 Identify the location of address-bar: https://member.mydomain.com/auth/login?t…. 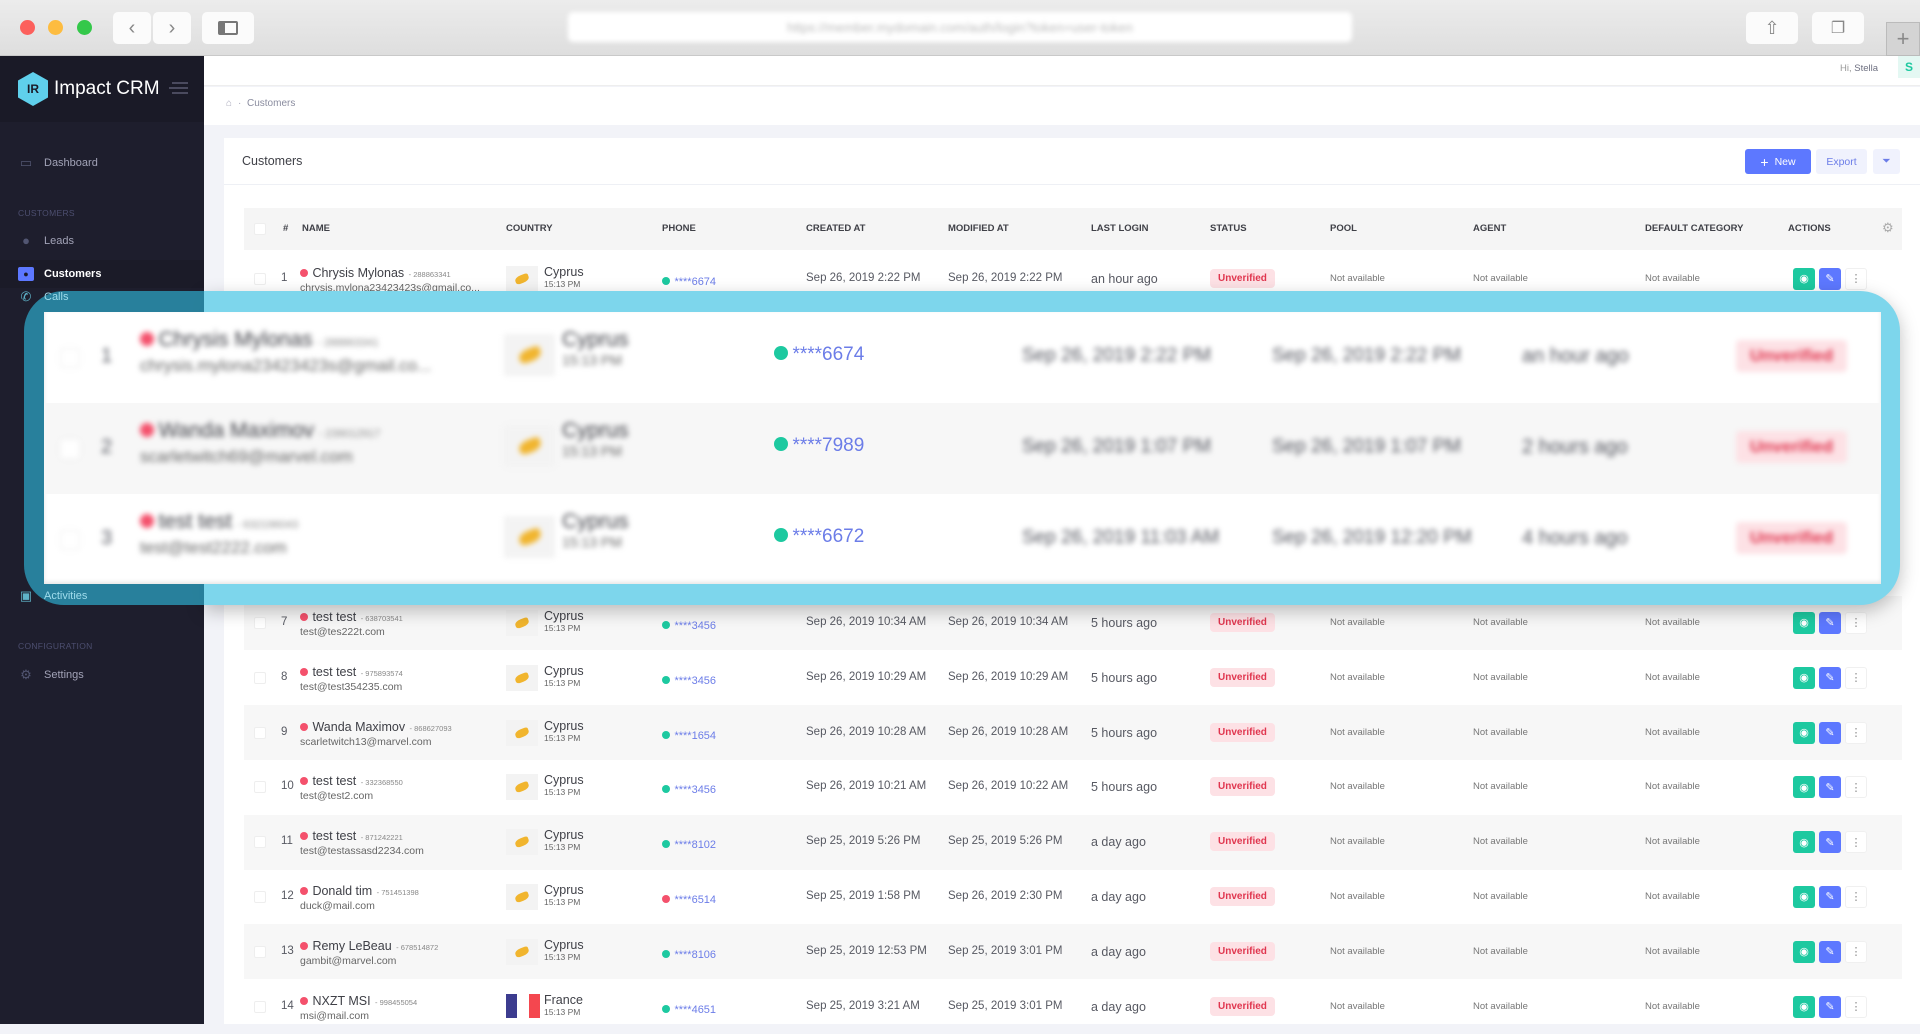
(960, 27).